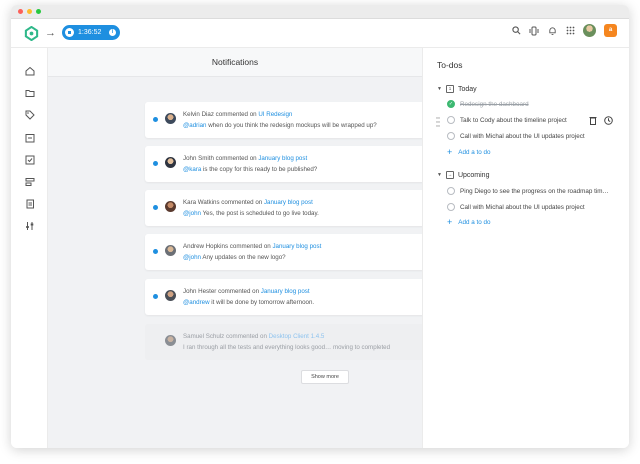  Describe the element at coordinates (494, 104) in the screenshot. I see `todo-text: Redesign the dashboard` at that location.